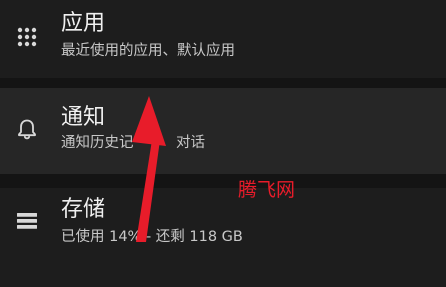 The width and height of the screenshot is (446, 287). Describe the element at coordinates (148, 51) in the screenshot. I see `settings-item-subtitle: 最近使用的应用、默认应用` at that location.